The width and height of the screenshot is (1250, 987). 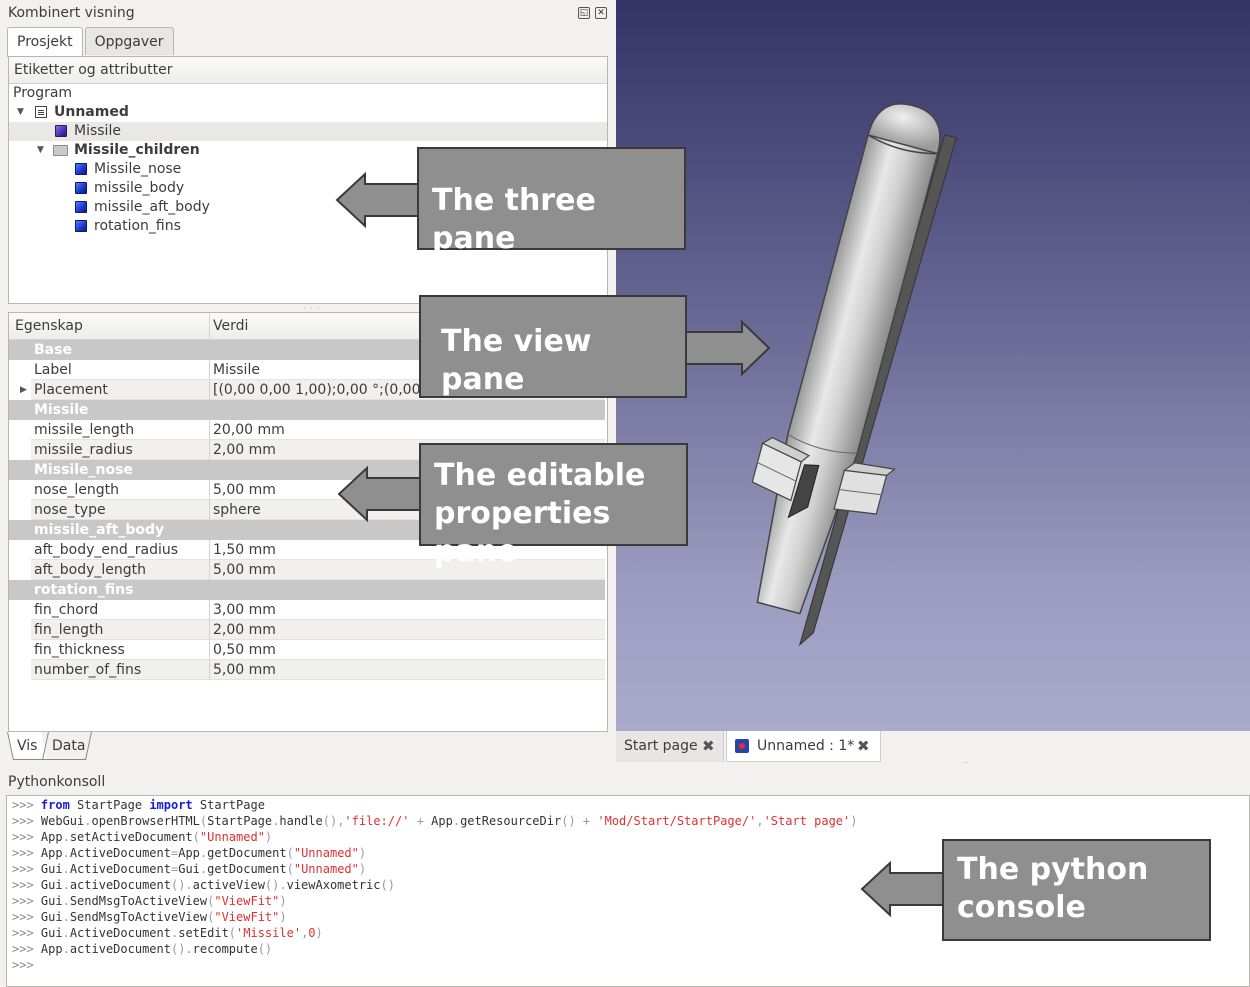 I want to click on float-dock-icon: ◱, so click(x=584, y=13).